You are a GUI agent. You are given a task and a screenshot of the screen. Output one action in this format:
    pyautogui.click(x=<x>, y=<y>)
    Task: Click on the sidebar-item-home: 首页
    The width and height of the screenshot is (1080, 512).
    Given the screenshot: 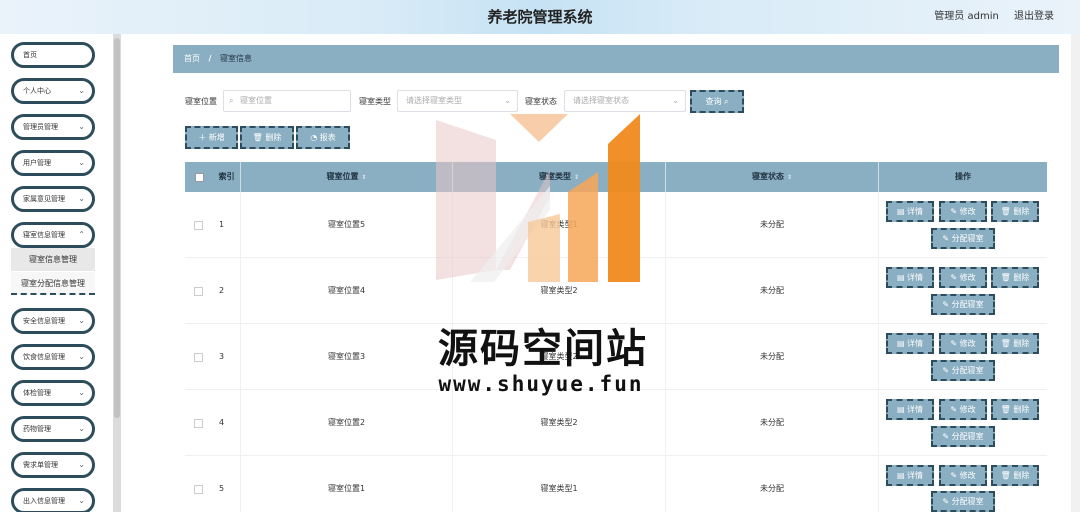 What is the action you would take?
    pyautogui.click(x=53, y=55)
    